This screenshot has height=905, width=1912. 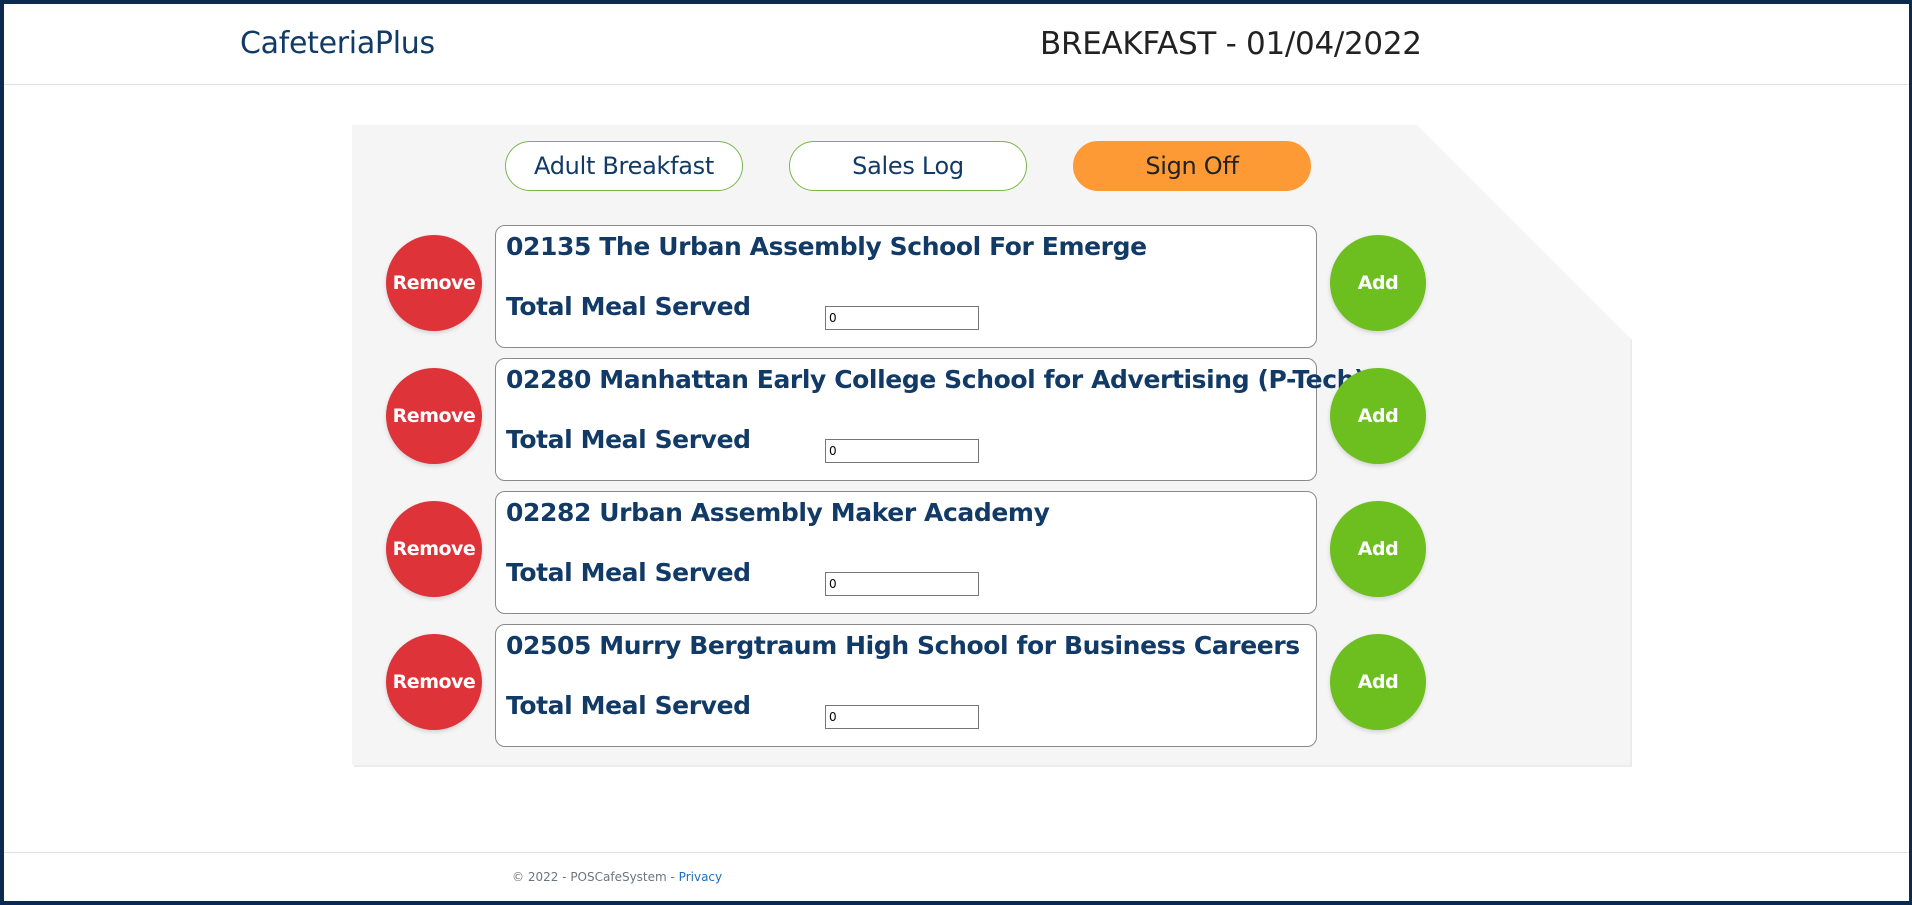 I want to click on sales-log-button: Sales Log, so click(x=908, y=166).